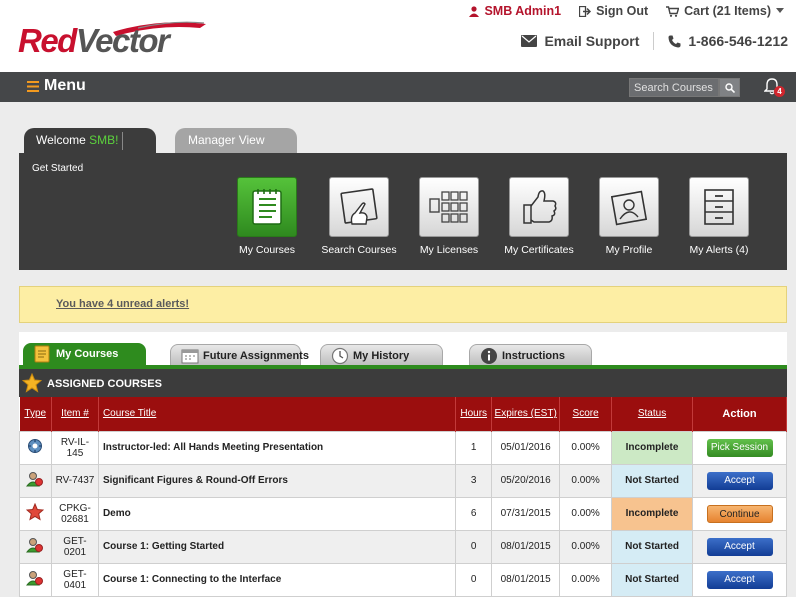 Image resolution: width=796 pixels, height=597 pixels. I want to click on item-cell: RV-IL-145, so click(74, 447).